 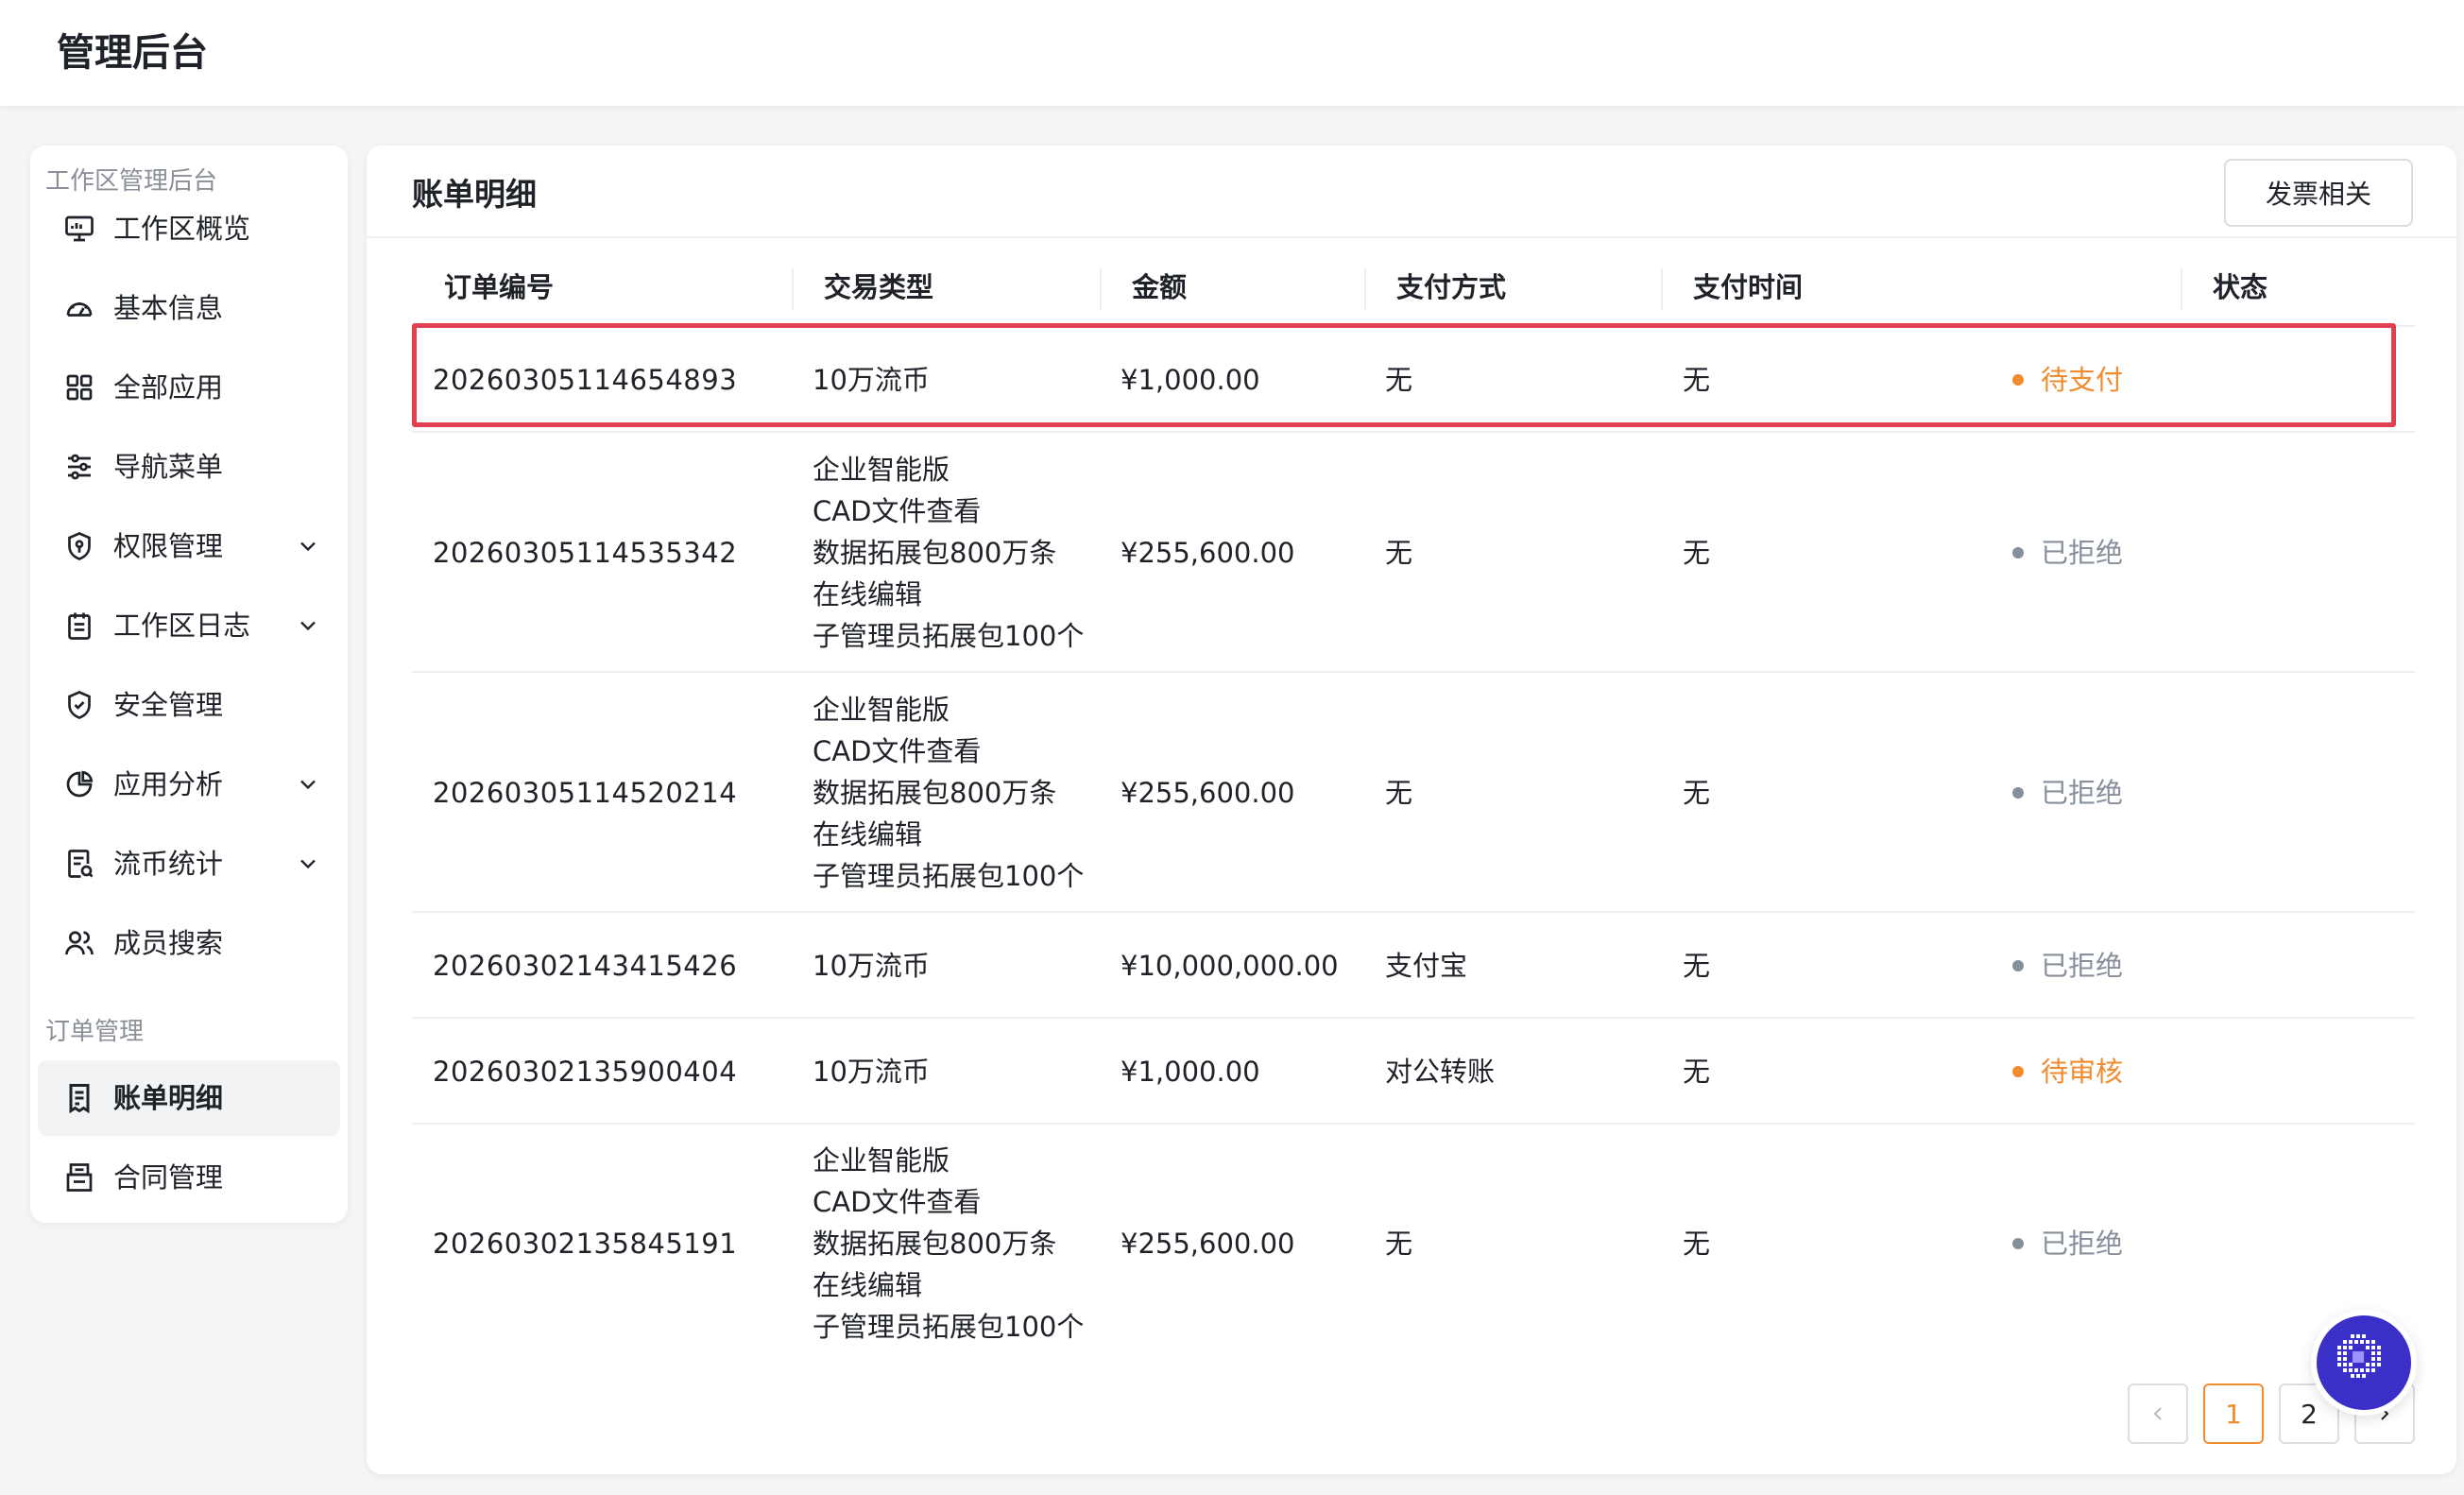 I want to click on sidebar-item-app-analytics: 应用分析, so click(x=189, y=784).